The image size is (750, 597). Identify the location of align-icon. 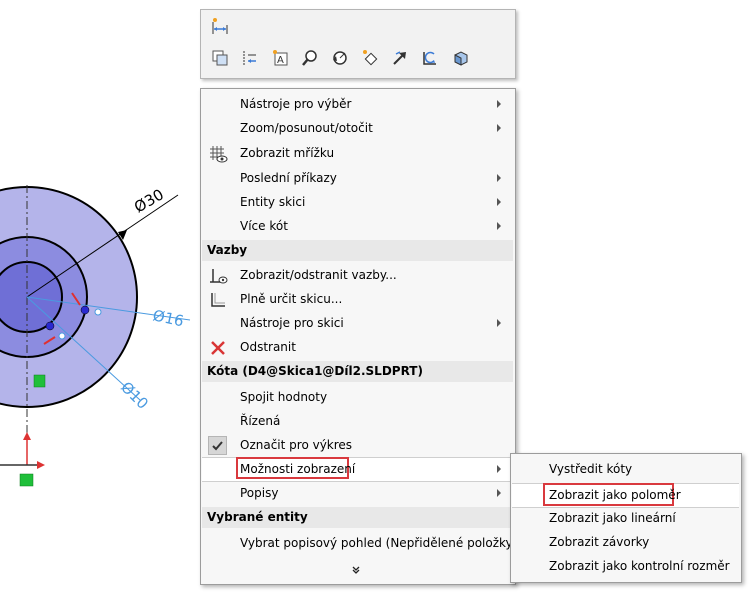
(250, 58).